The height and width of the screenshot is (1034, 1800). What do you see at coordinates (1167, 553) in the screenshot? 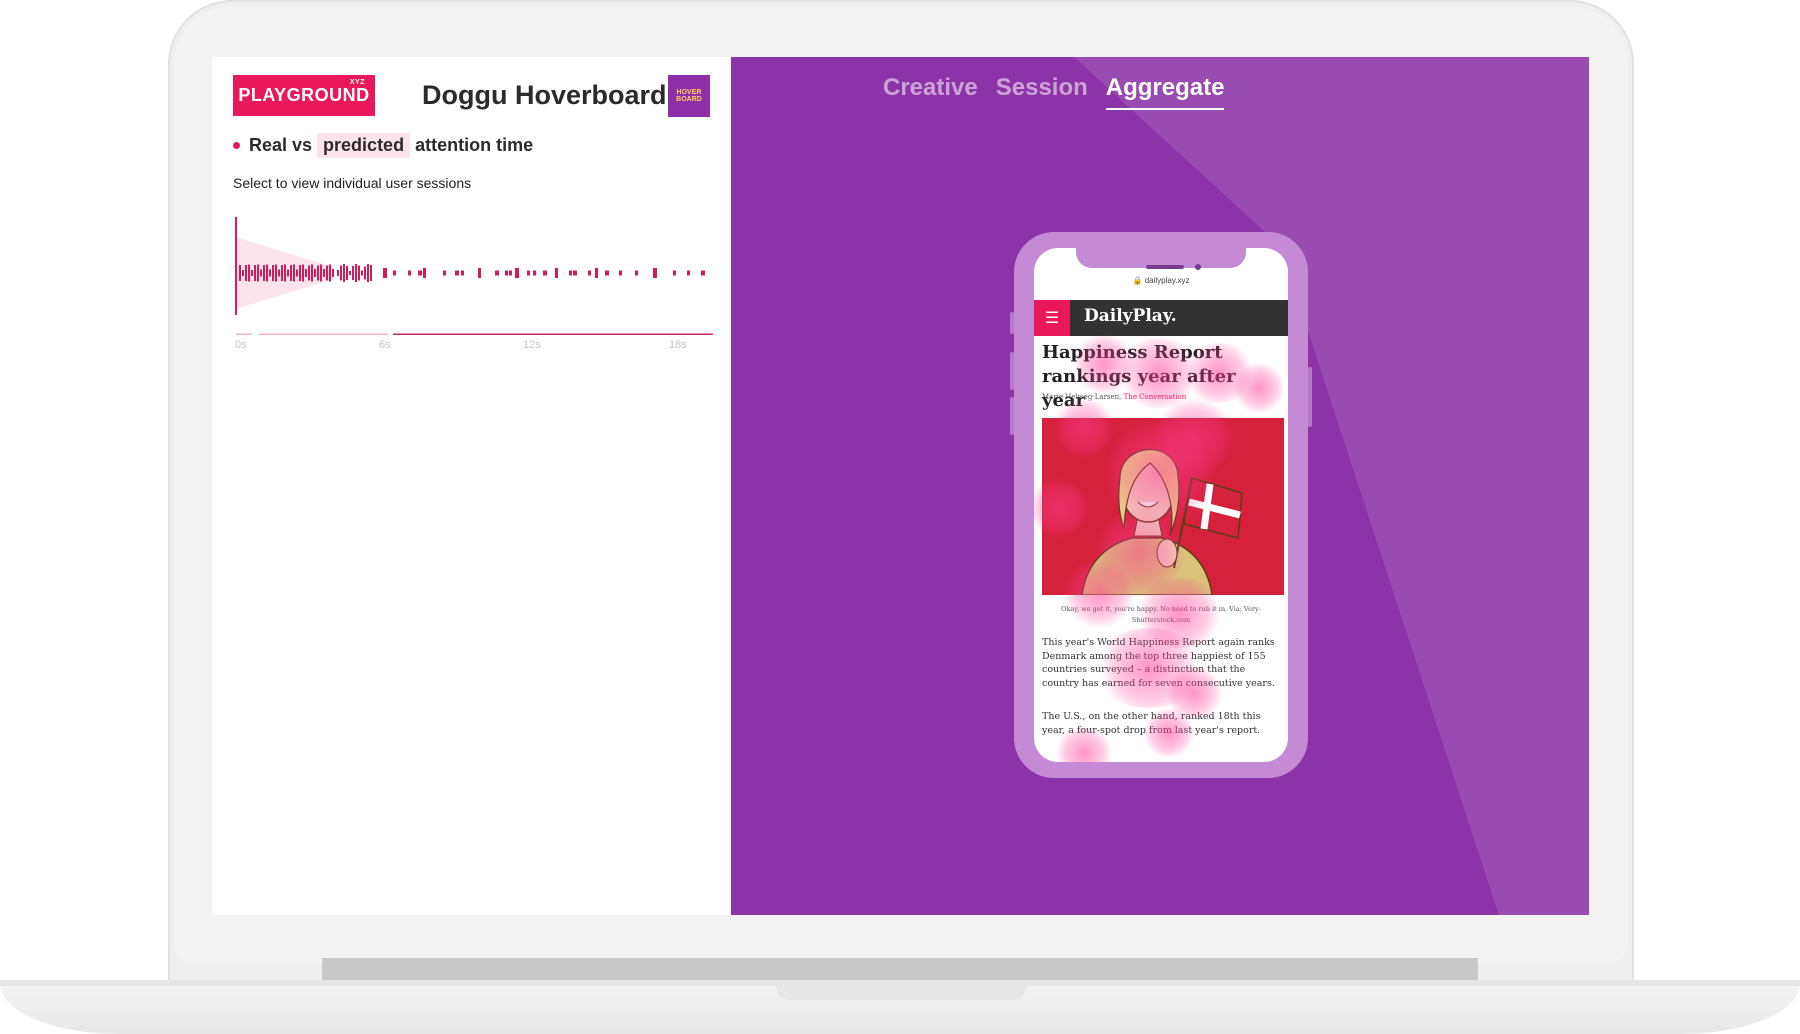
I see `hand-shape` at bounding box center [1167, 553].